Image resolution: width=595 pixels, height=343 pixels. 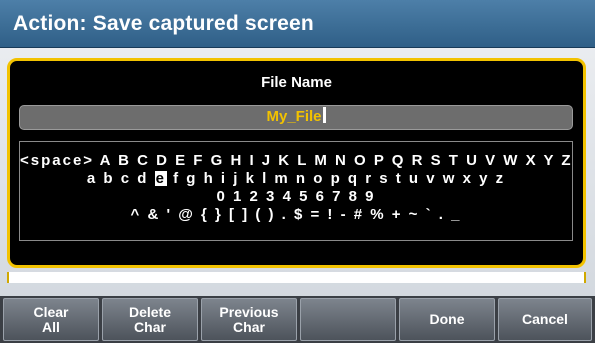 I want to click on delete-char-button: Delete Char, so click(x=150, y=319).